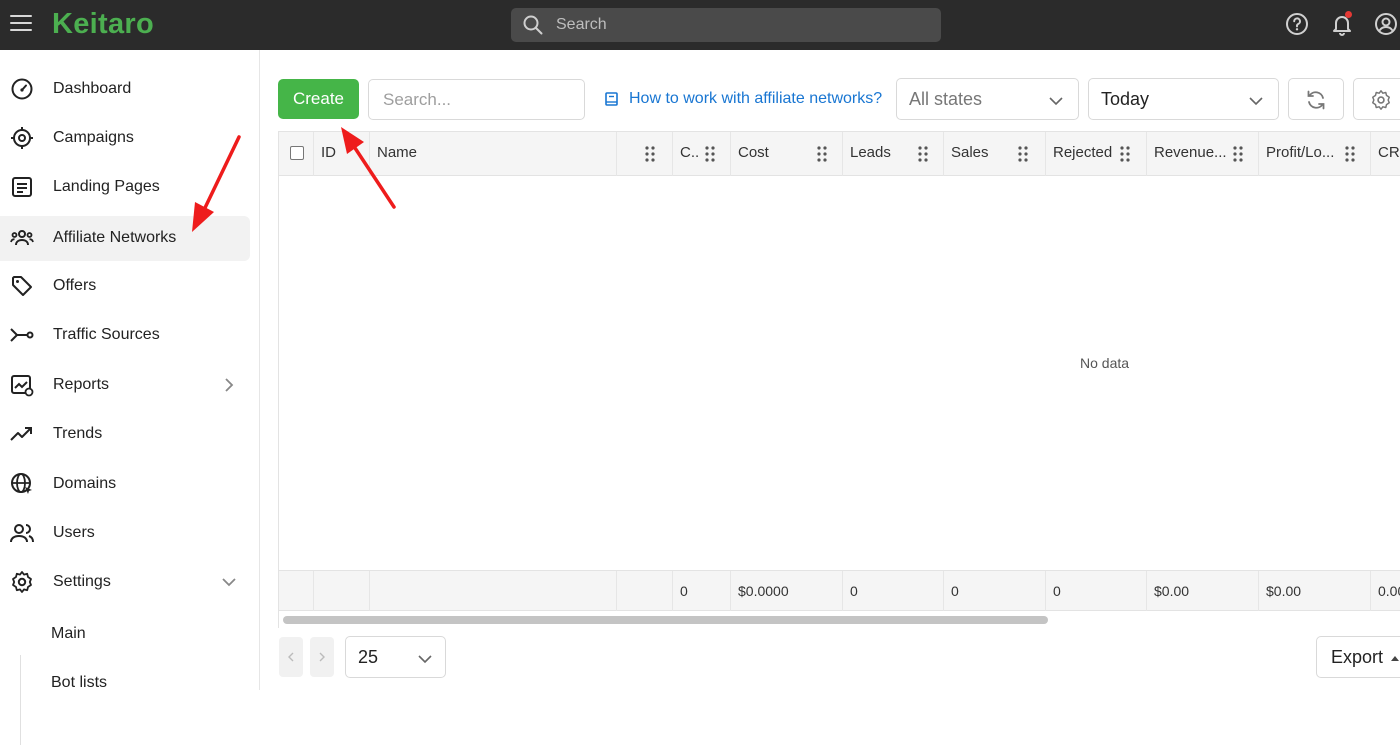 The width and height of the screenshot is (1400, 745). Describe the element at coordinates (1096, 154) in the screenshot. I see `column-header-rejected: Rejected` at that location.